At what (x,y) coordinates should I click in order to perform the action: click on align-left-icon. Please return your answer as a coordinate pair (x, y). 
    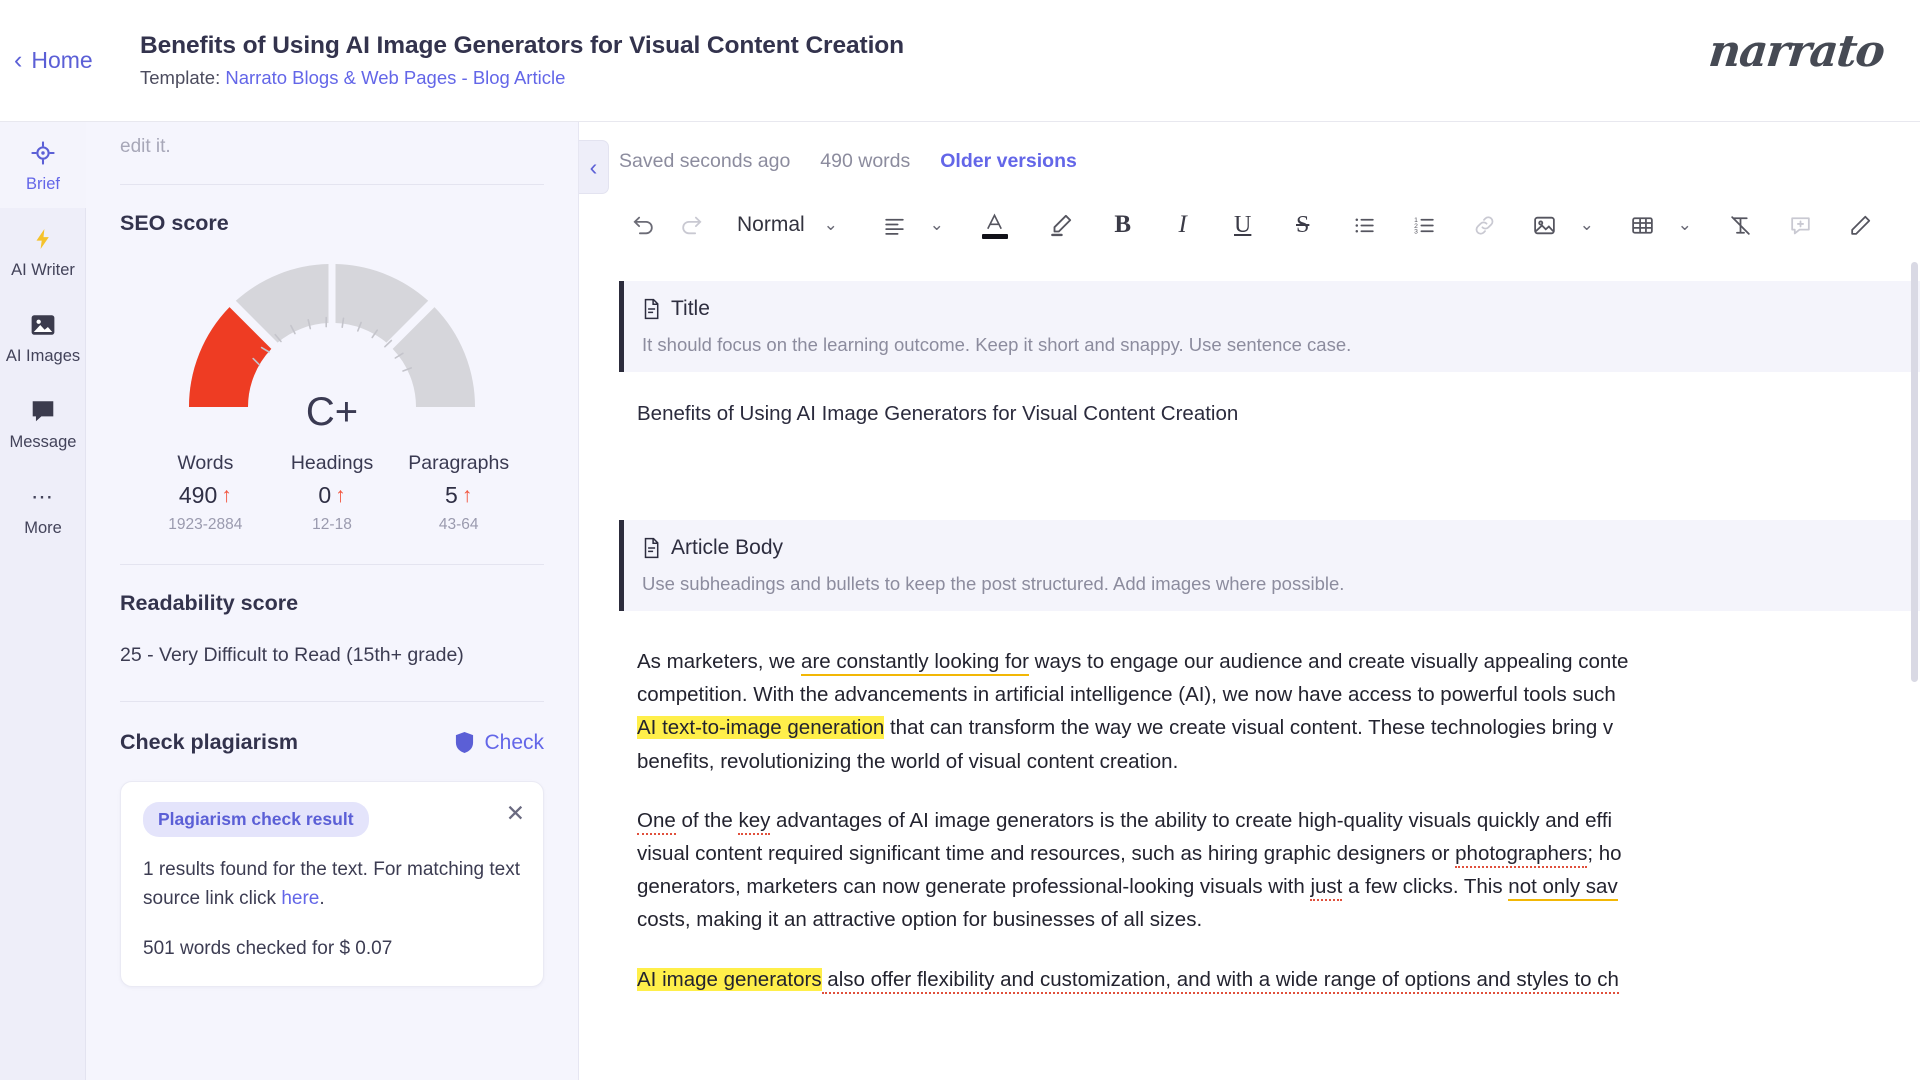
    Looking at the image, I should click on (895, 225).